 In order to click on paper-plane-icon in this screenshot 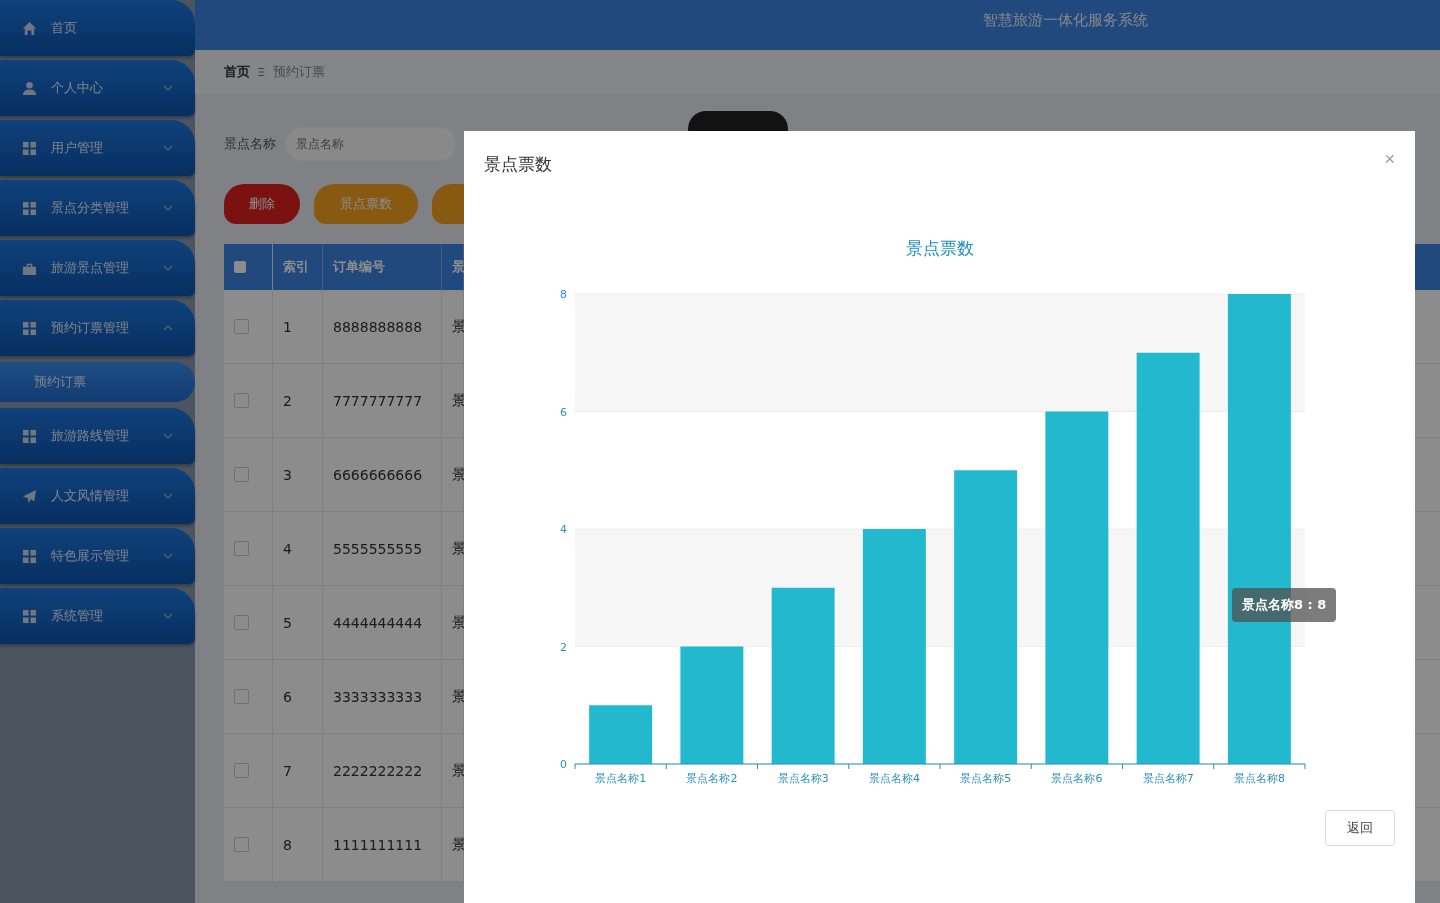, I will do `click(29, 496)`.